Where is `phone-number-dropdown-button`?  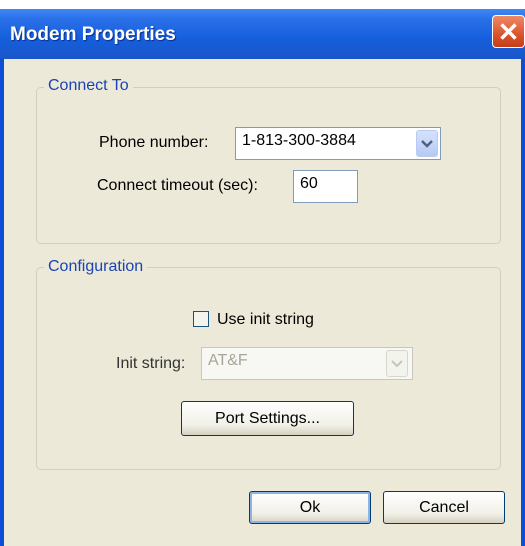
phone-number-dropdown-button is located at coordinates (427, 143).